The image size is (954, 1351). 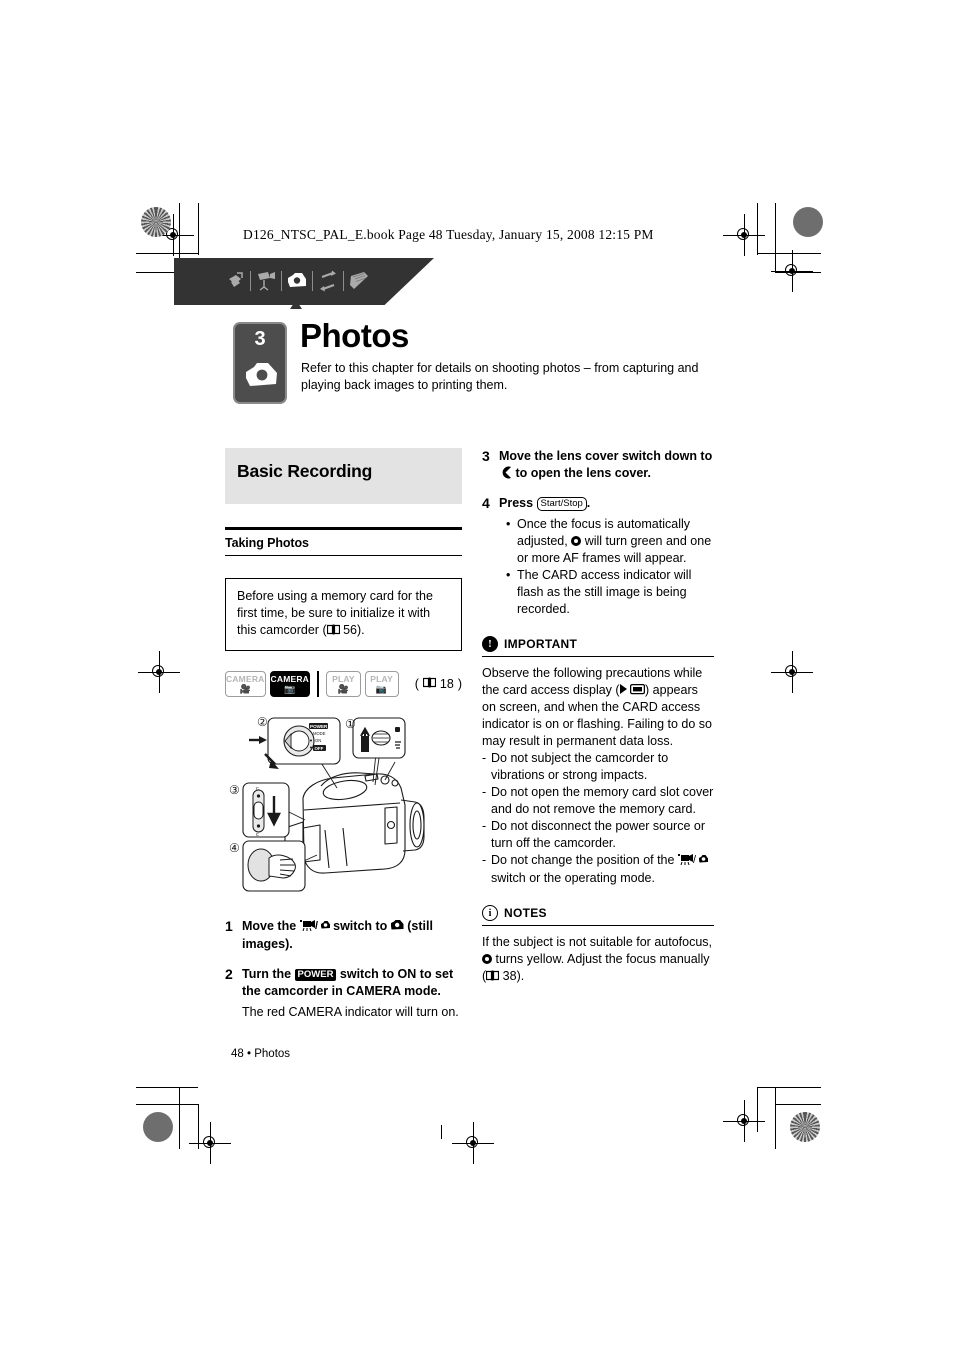 What do you see at coordinates (318, 740) in the screenshot?
I see `svg-text: ON` at bounding box center [318, 740].